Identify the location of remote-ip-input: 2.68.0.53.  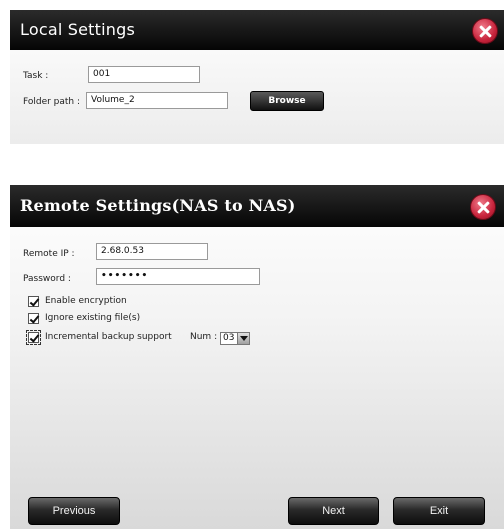
(152, 251).